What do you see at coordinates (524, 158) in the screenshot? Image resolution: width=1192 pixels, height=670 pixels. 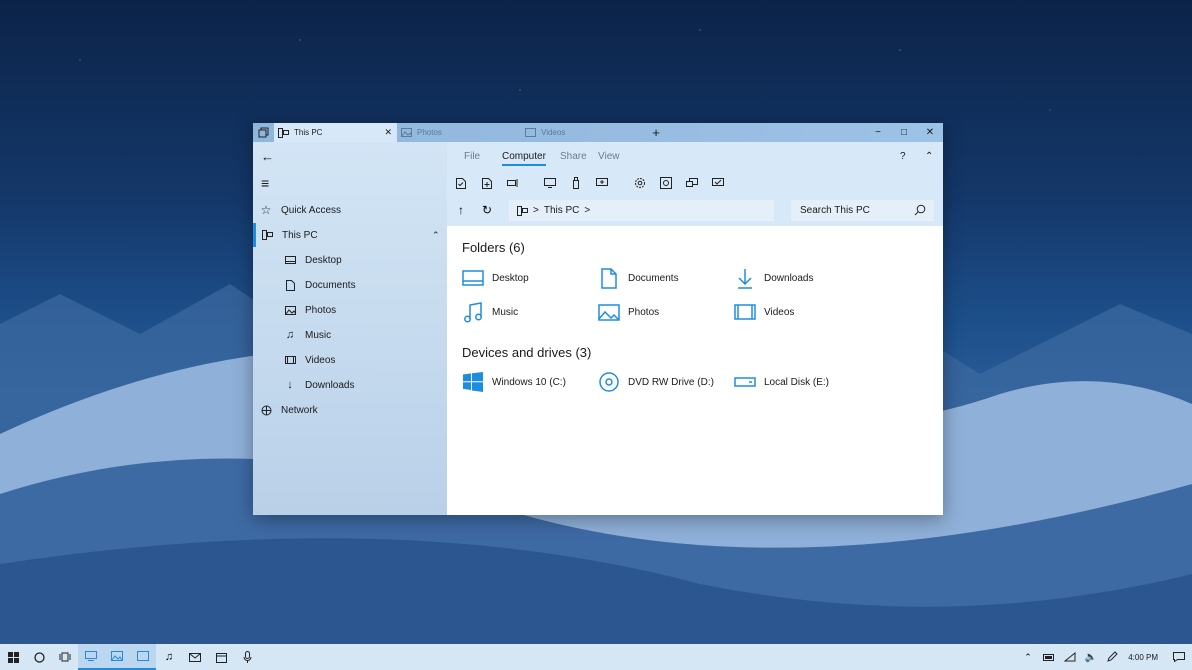 I see `menu-computer: Computer` at bounding box center [524, 158].